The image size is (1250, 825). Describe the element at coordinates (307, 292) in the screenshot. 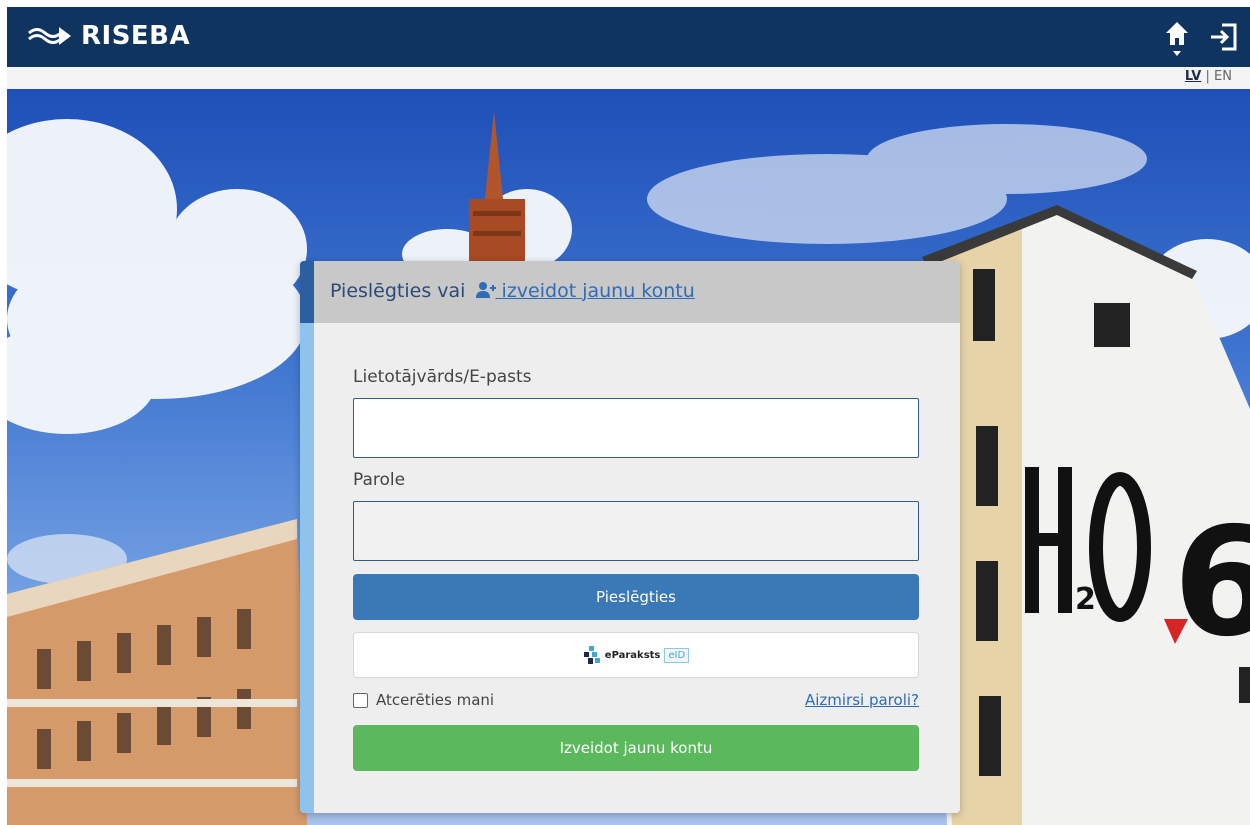

I see `panel-accent-top` at that location.